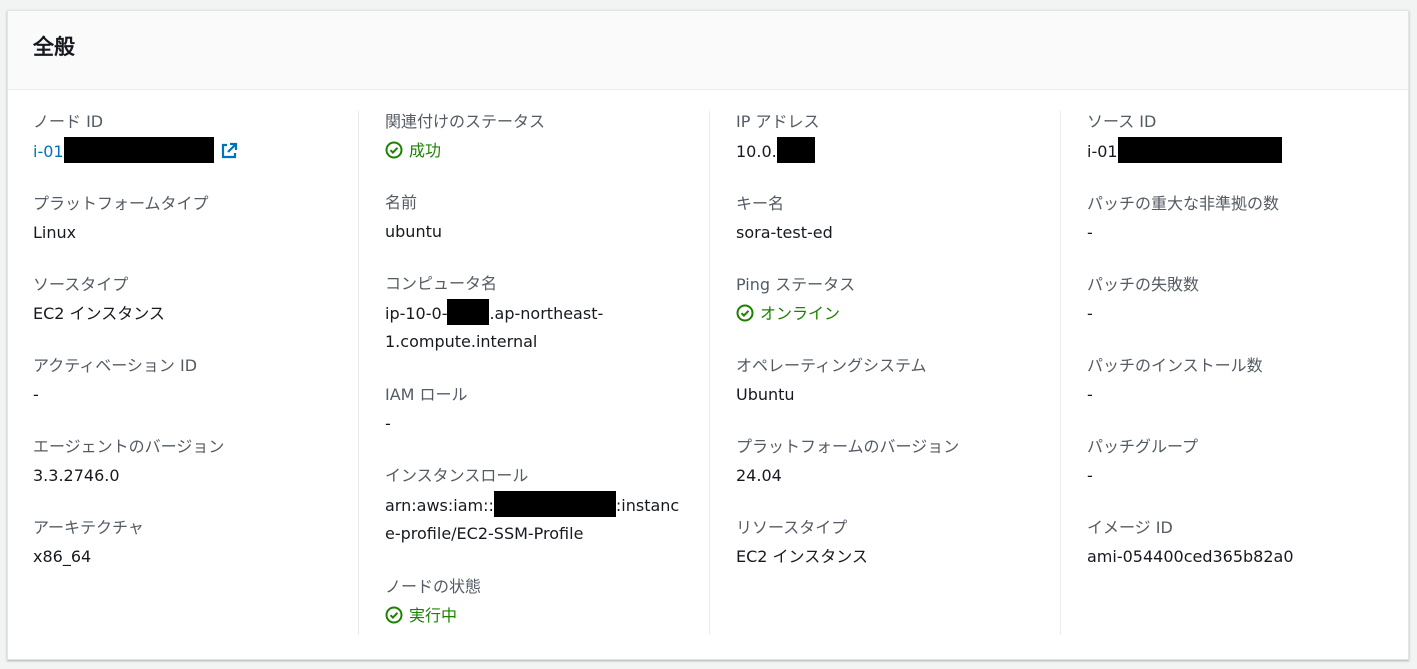 This screenshot has width=1417, height=669. I want to click on source-id-value: i-01, so click(1243, 151).